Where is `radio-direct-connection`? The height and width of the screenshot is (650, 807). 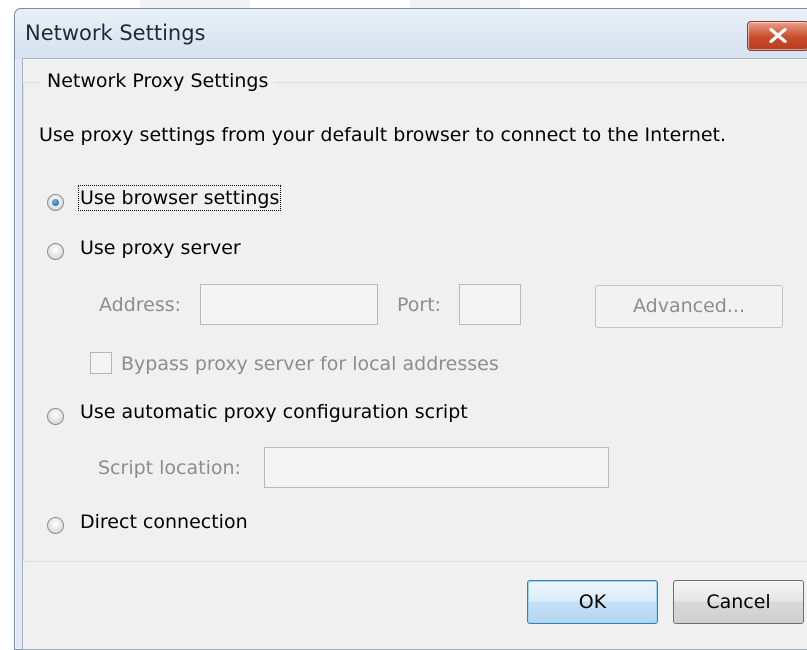
radio-direct-connection is located at coordinates (55, 525).